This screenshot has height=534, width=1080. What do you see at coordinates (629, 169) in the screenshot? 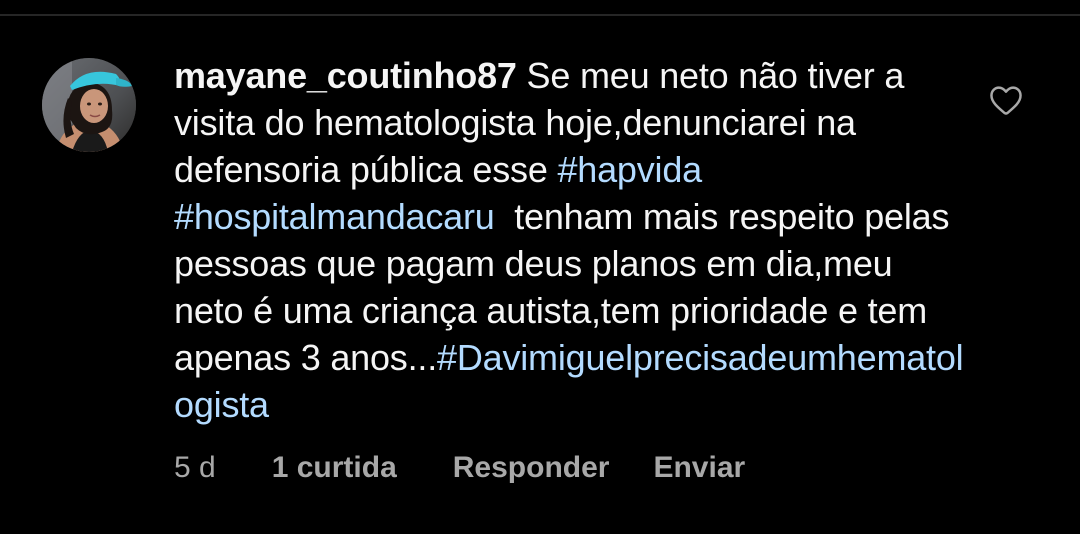
I see `hashtag-link: #hapvida` at bounding box center [629, 169].